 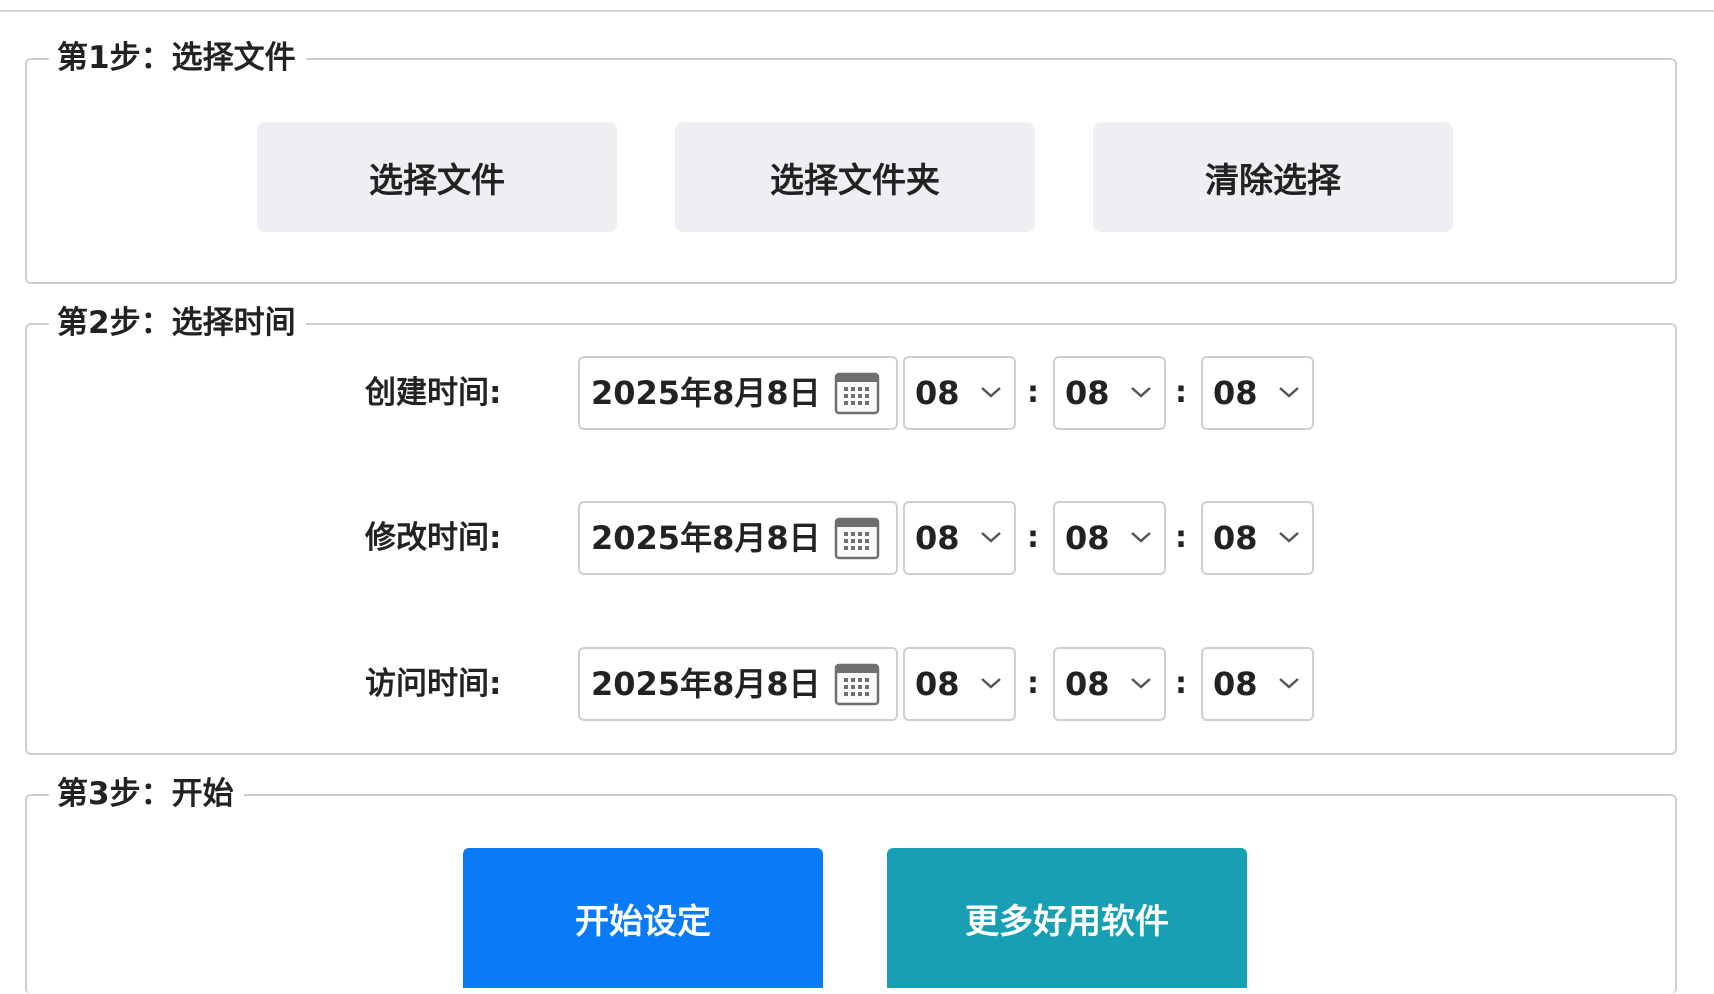 What do you see at coordinates (433, 538) in the screenshot?
I see `modify-time-label: 修改时间:` at bounding box center [433, 538].